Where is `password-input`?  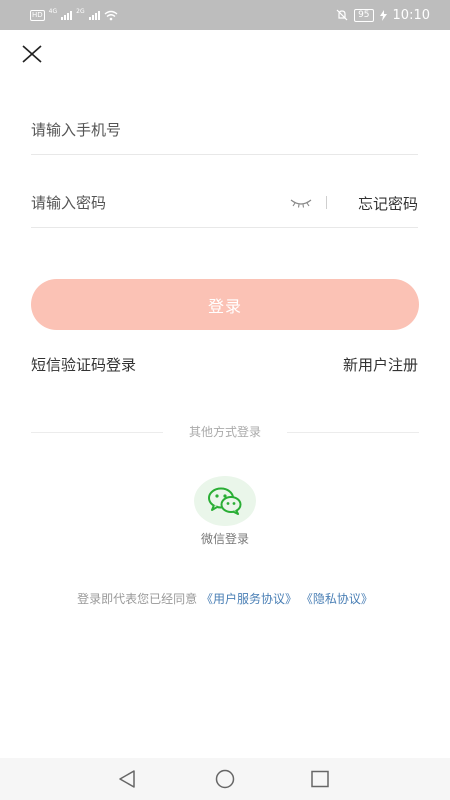 password-input is located at coordinates (141, 203).